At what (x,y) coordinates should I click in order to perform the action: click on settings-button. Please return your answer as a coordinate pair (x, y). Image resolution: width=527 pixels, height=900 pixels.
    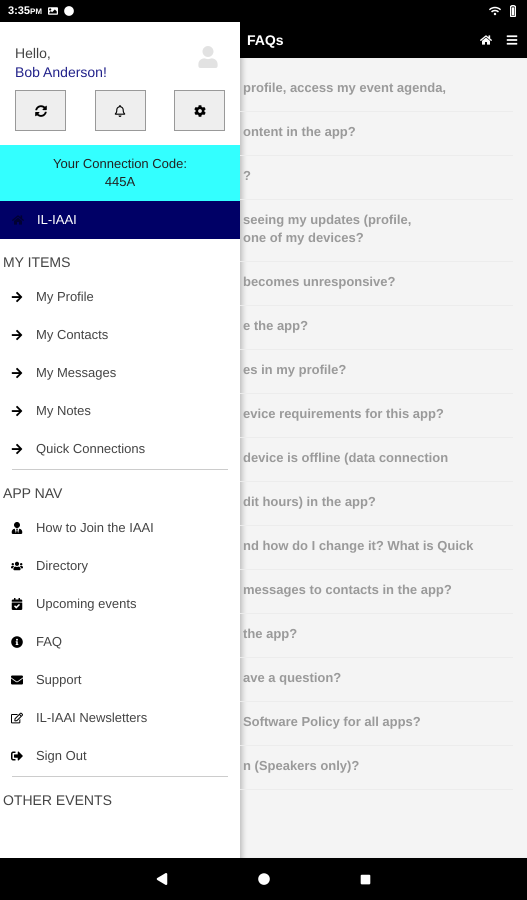
    Looking at the image, I should click on (199, 110).